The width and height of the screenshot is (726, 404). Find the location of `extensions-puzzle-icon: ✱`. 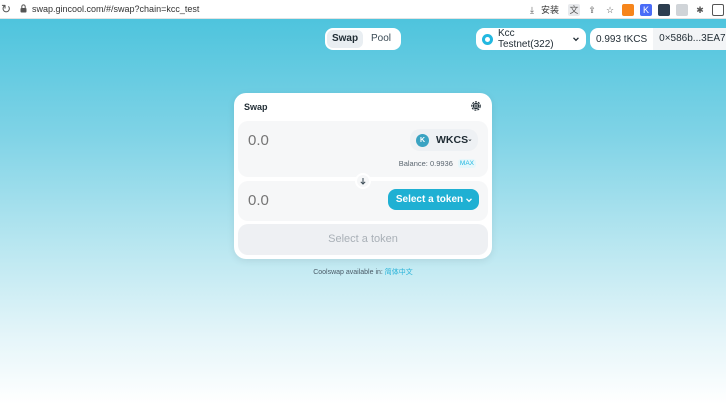

extensions-puzzle-icon: ✱ is located at coordinates (700, 10).